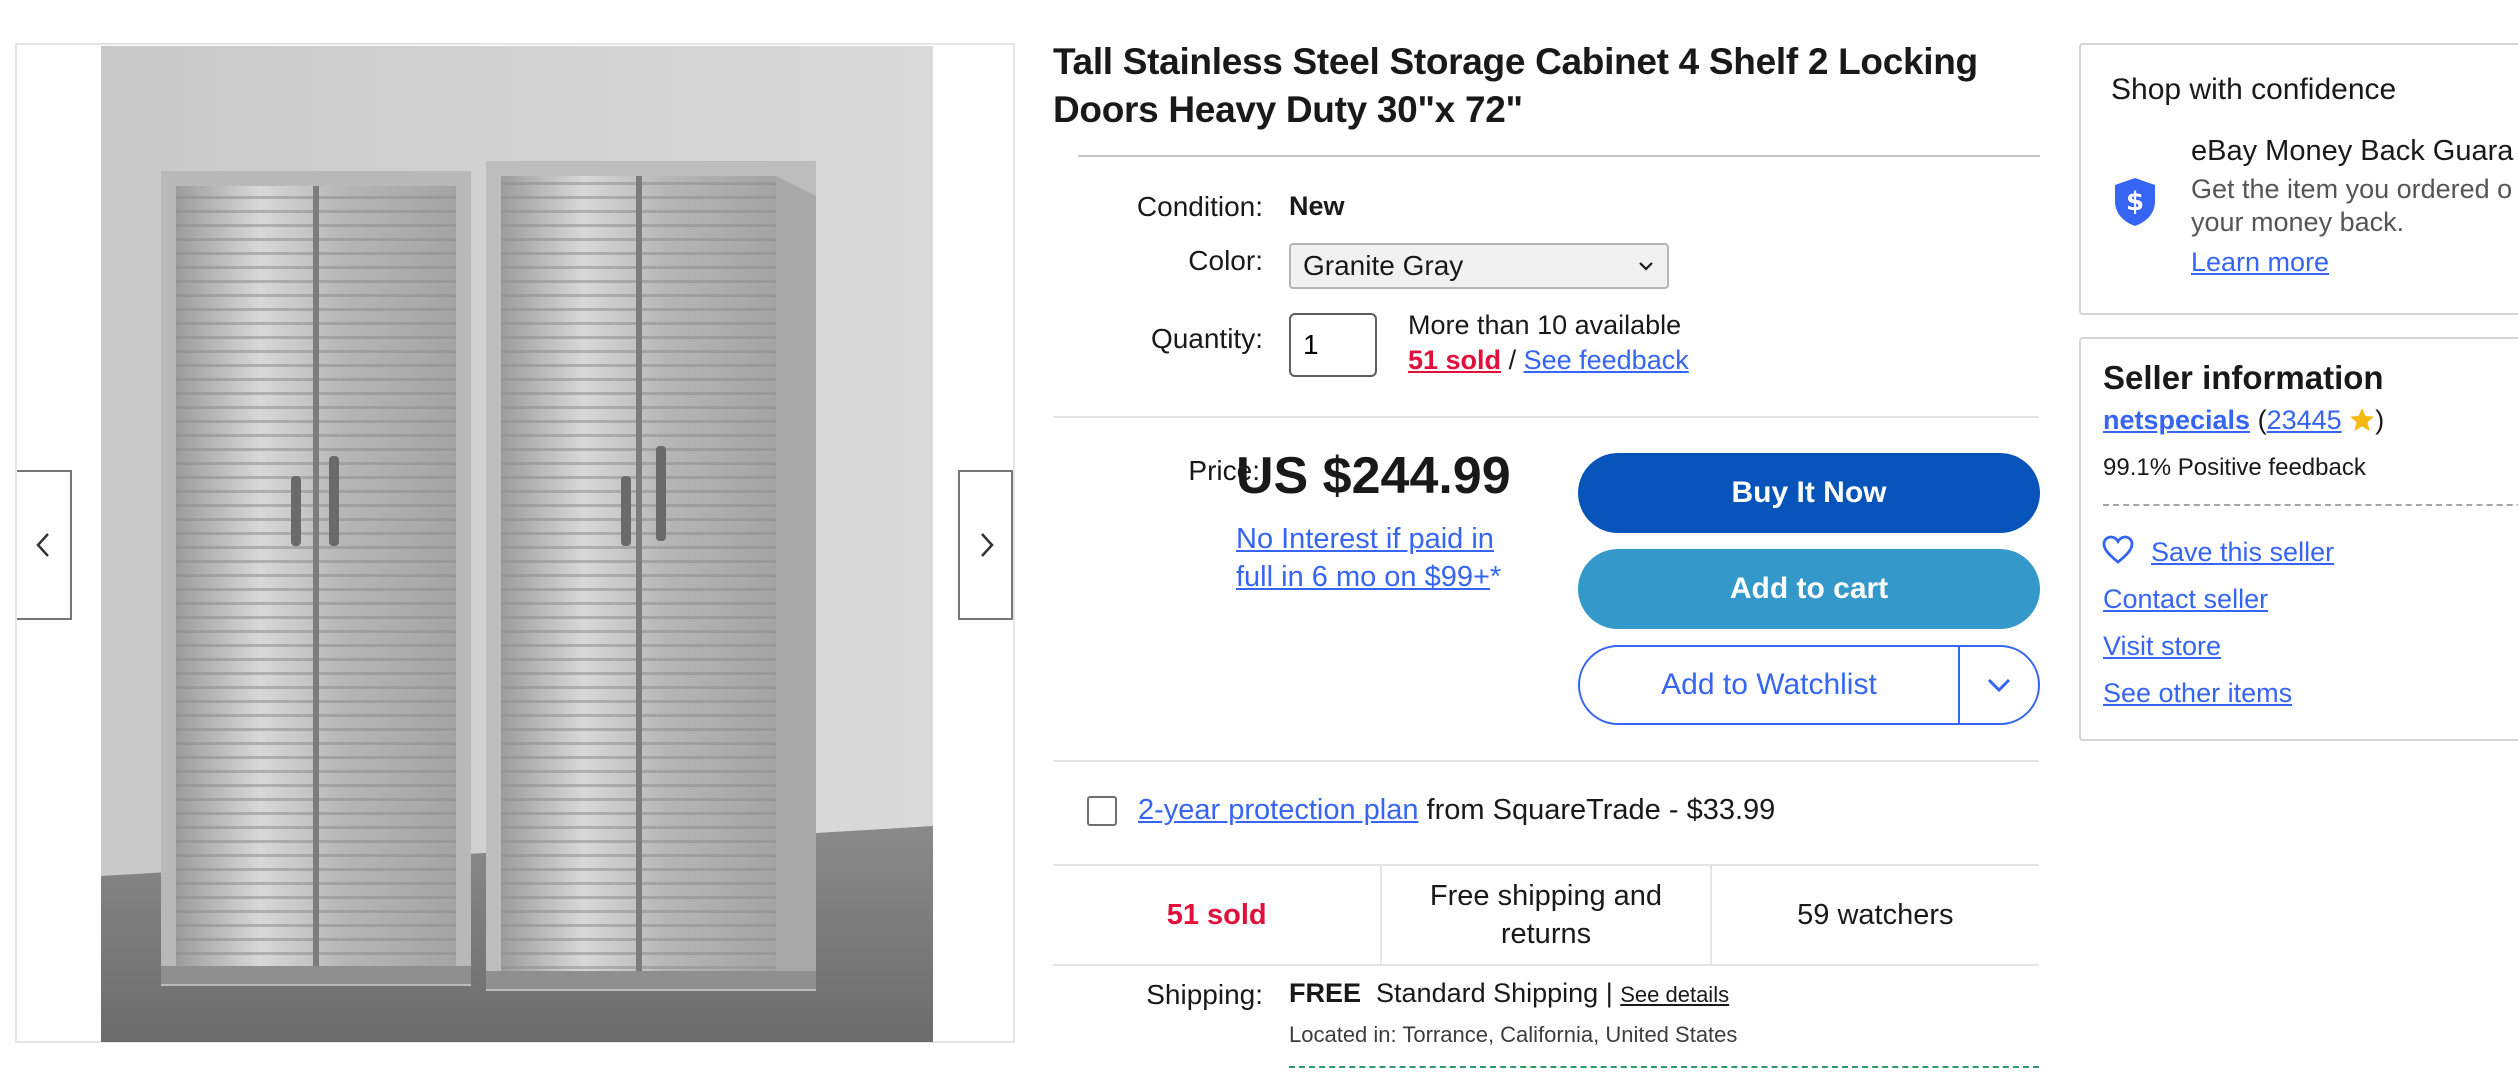  I want to click on chevron-right-icon, so click(987, 545).